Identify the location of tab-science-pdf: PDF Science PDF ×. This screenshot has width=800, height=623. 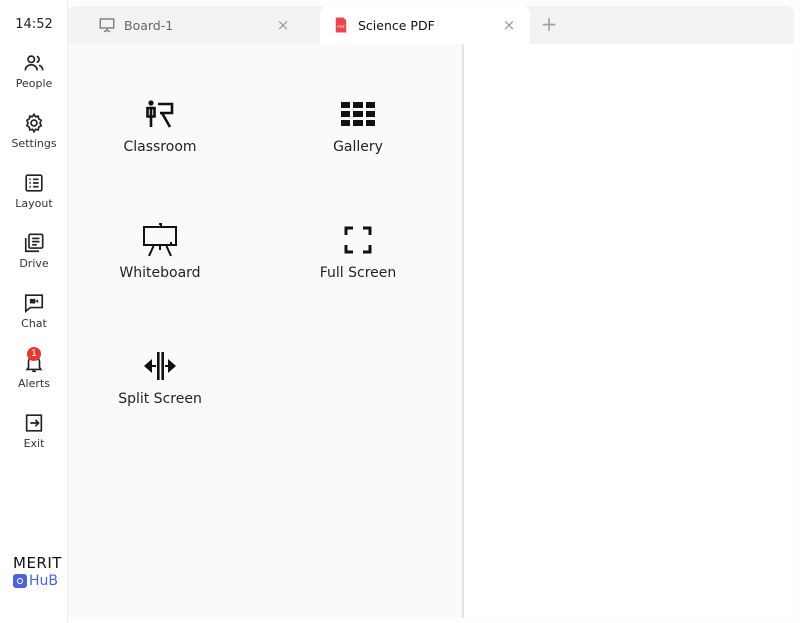
(425, 25).